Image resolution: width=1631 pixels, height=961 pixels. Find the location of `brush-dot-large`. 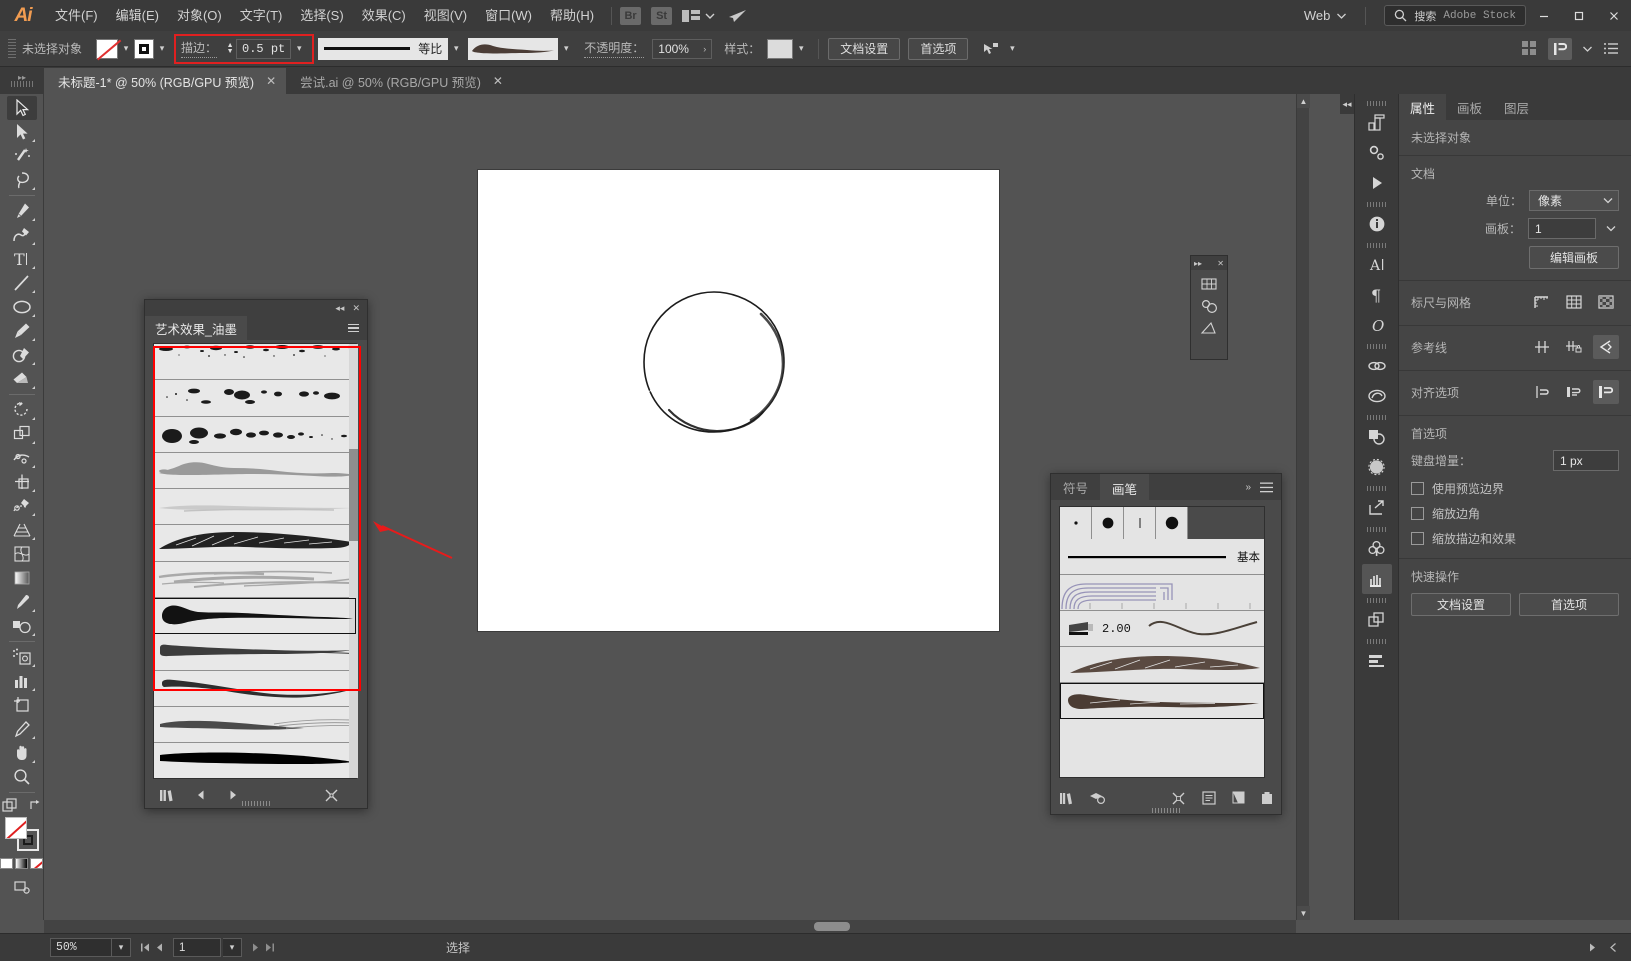

brush-dot-large is located at coordinates (1172, 523).